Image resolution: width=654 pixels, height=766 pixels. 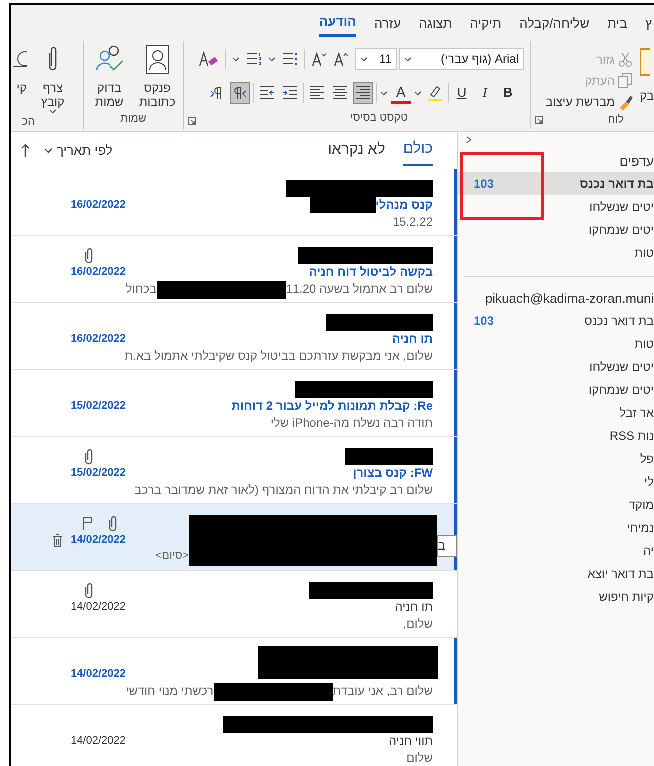 What do you see at coordinates (556, 596) in the screenshot?
I see `folder-item: קיות חיפוש` at bounding box center [556, 596].